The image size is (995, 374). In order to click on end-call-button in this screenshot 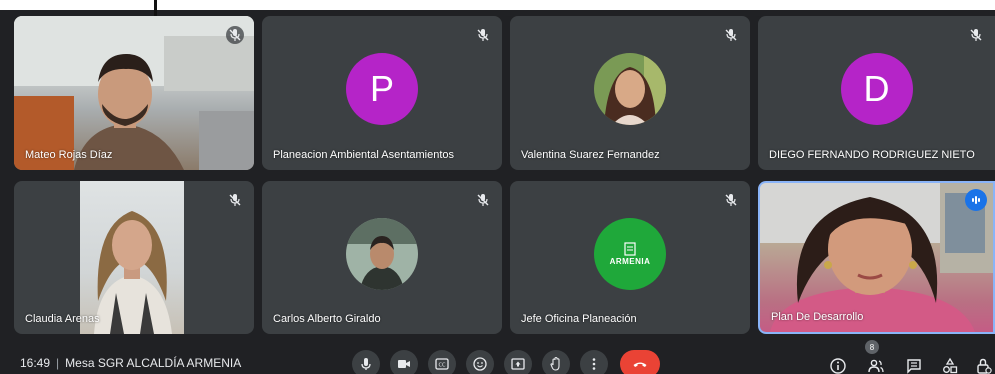, I will do `click(640, 362)`.